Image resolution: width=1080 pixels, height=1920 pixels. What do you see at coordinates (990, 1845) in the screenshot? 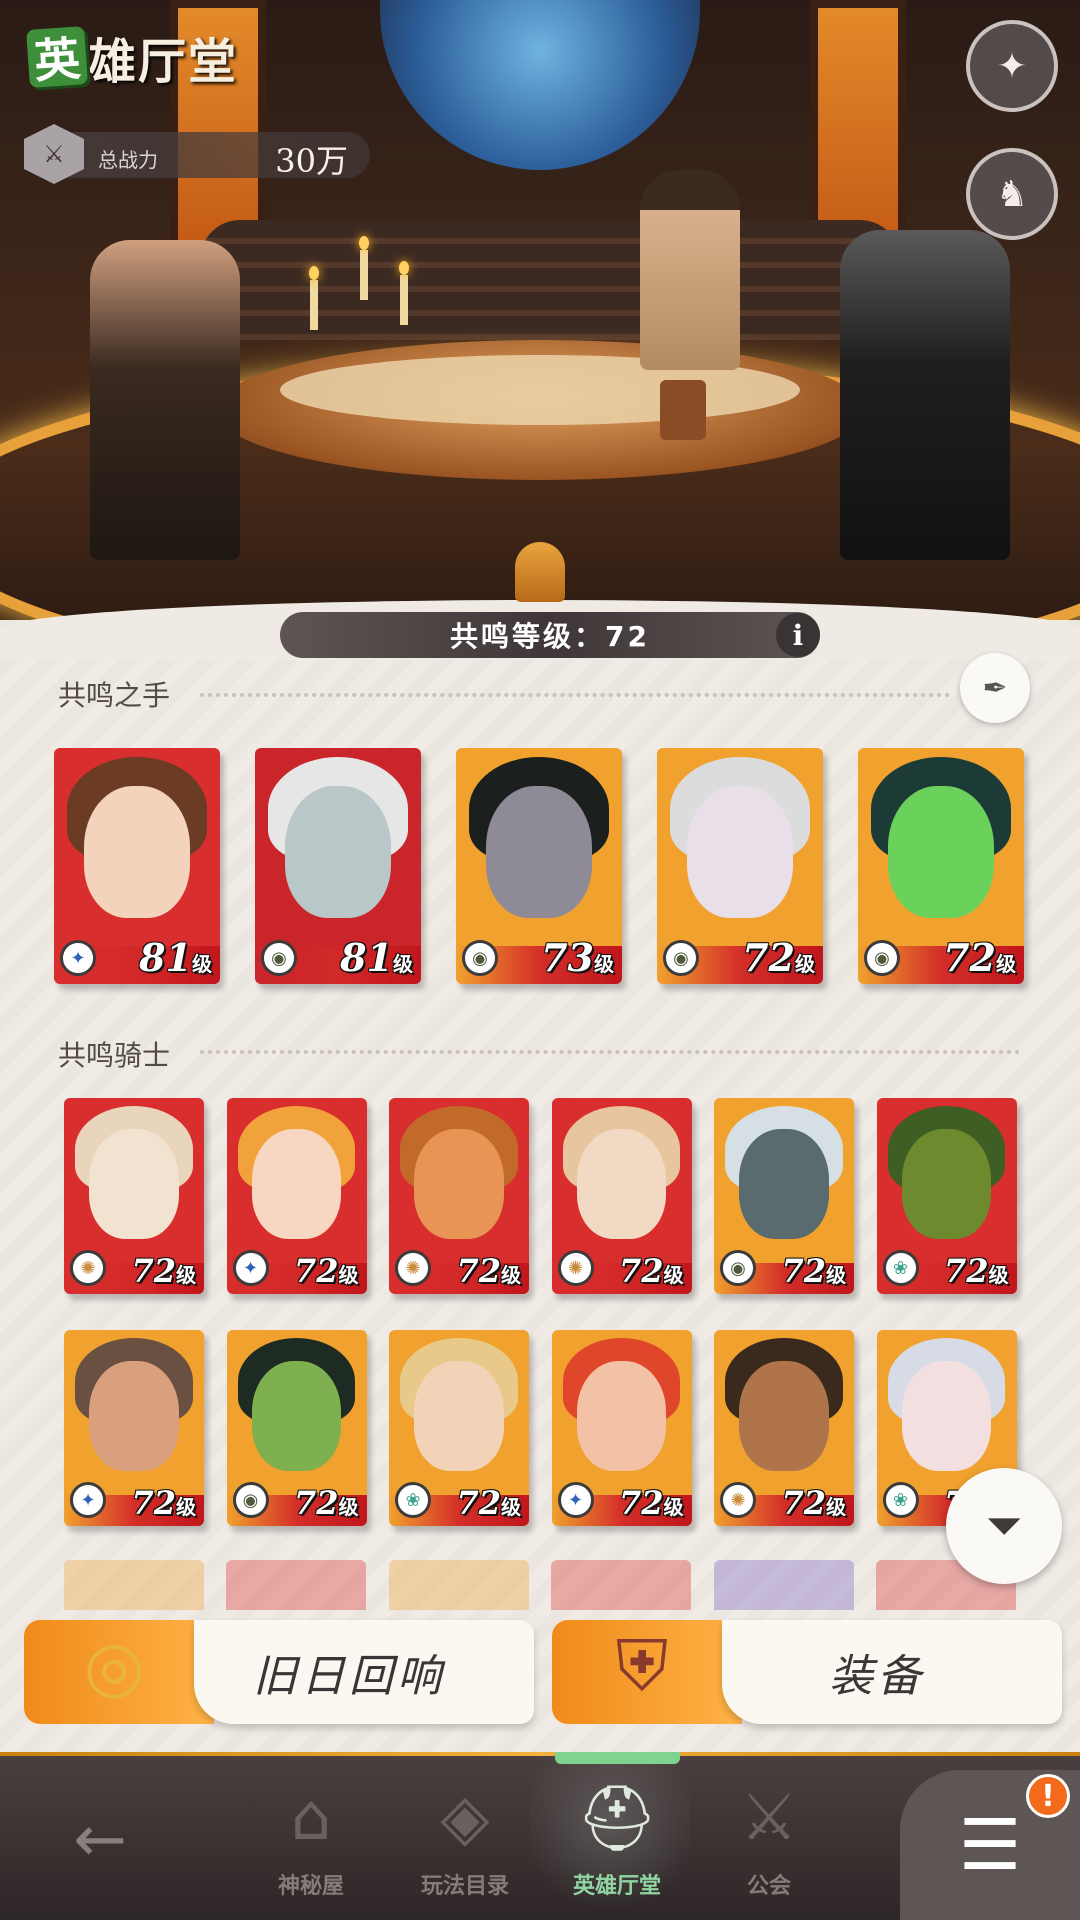
I see `menu-list-icon: ☰` at bounding box center [990, 1845].